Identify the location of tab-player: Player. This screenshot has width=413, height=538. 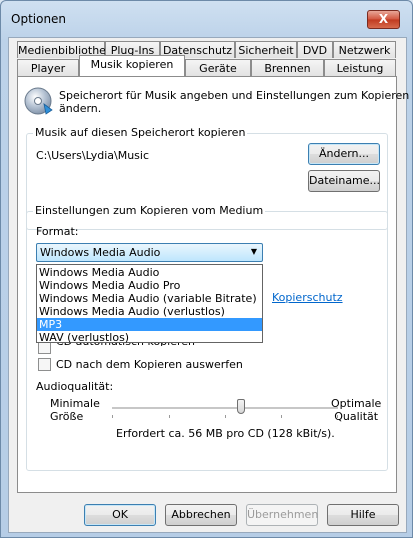
(48, 67).